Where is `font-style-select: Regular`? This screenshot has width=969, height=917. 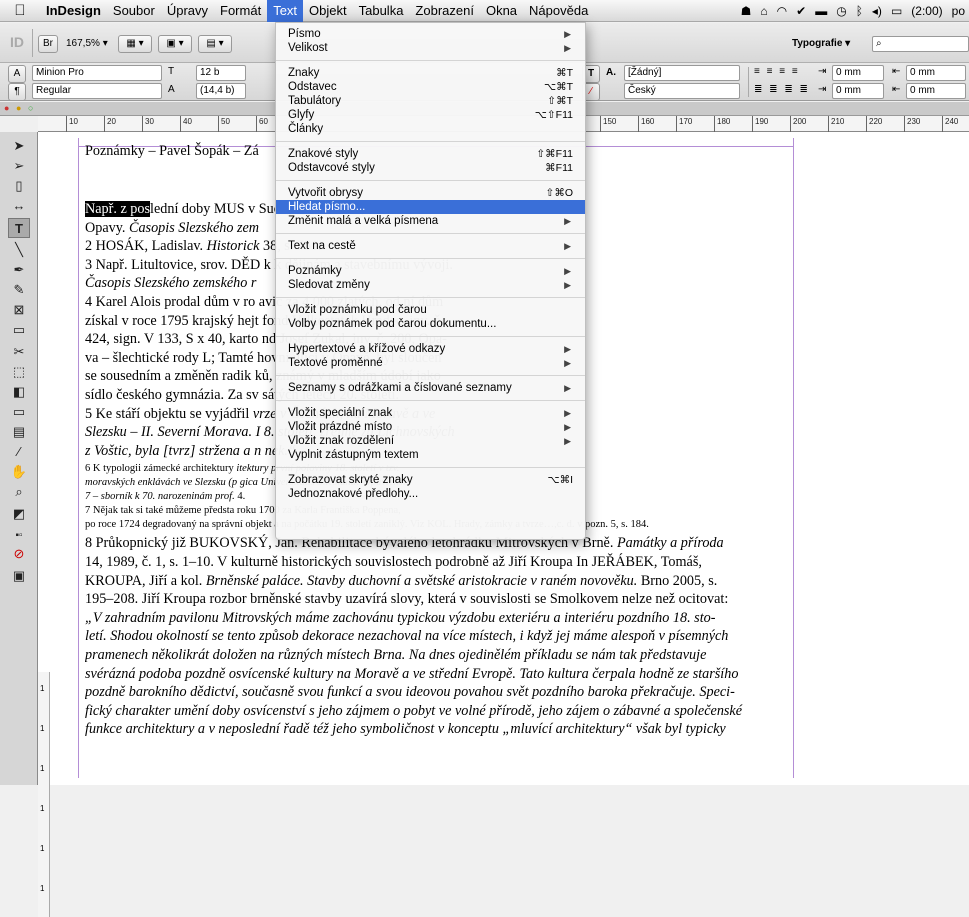 font-style-select: Regular is located at coordinates (97, 91).